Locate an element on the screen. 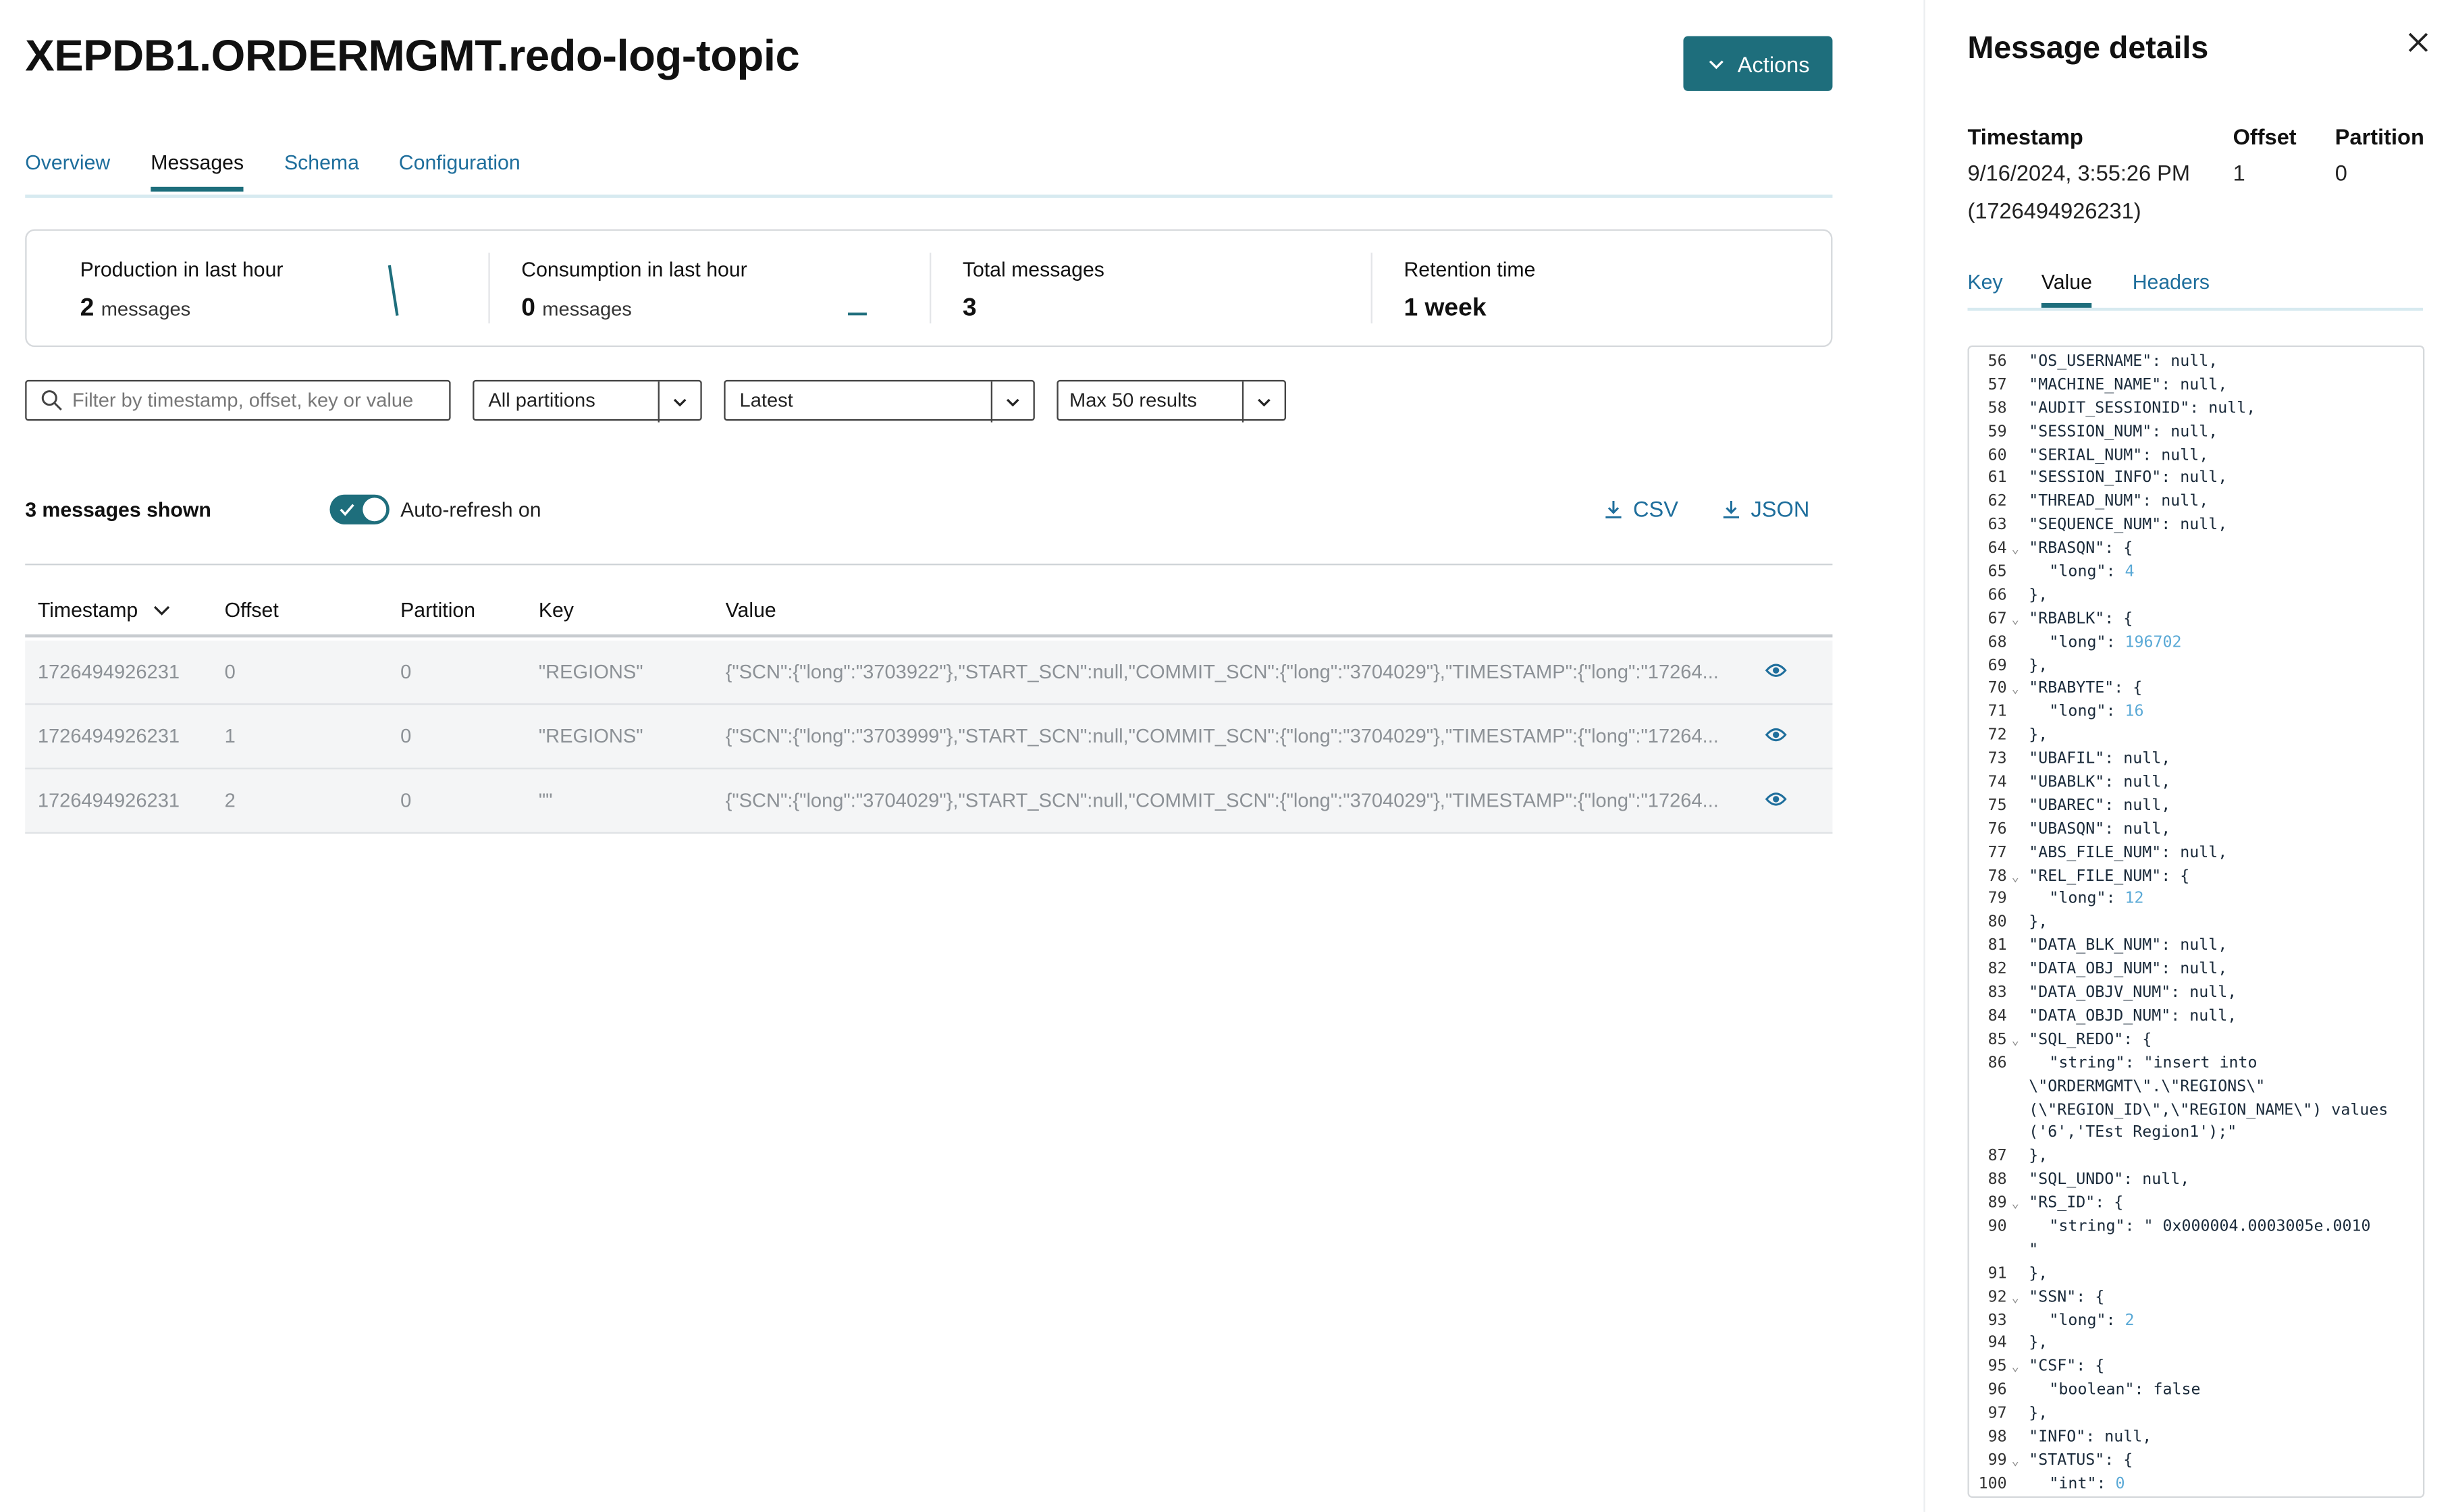  cell-key: "REGIONS" is located at coordinates (591, 672).